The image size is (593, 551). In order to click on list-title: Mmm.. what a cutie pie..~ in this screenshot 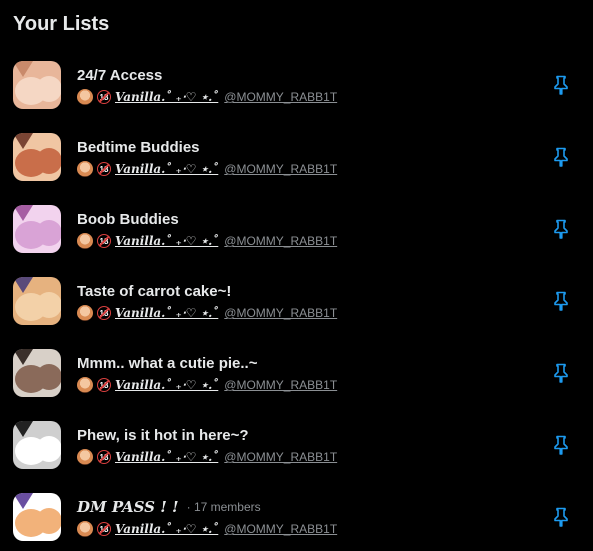, I will do `click(167, 363)`.